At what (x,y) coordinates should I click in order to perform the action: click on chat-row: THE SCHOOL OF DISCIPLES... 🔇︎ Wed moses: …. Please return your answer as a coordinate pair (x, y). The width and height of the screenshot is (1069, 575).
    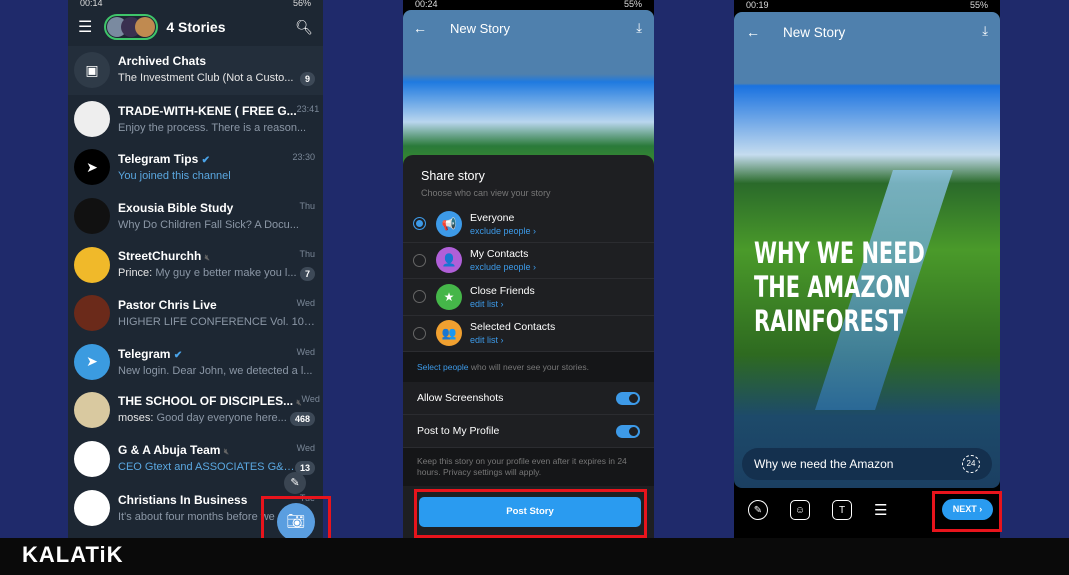
    Looking at the image, I should click on (195, 410).